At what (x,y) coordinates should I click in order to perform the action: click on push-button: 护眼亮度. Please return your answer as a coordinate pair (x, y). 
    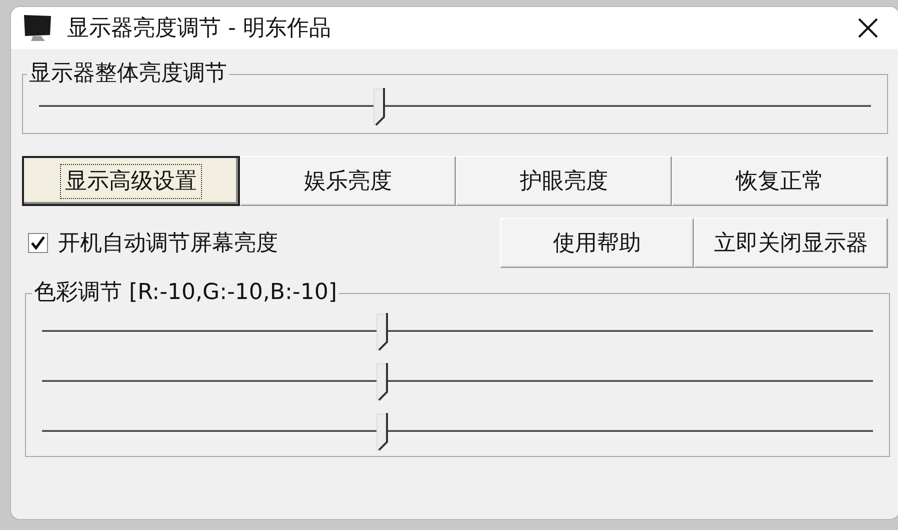
    Looking at the image, I should click on (564, 181).